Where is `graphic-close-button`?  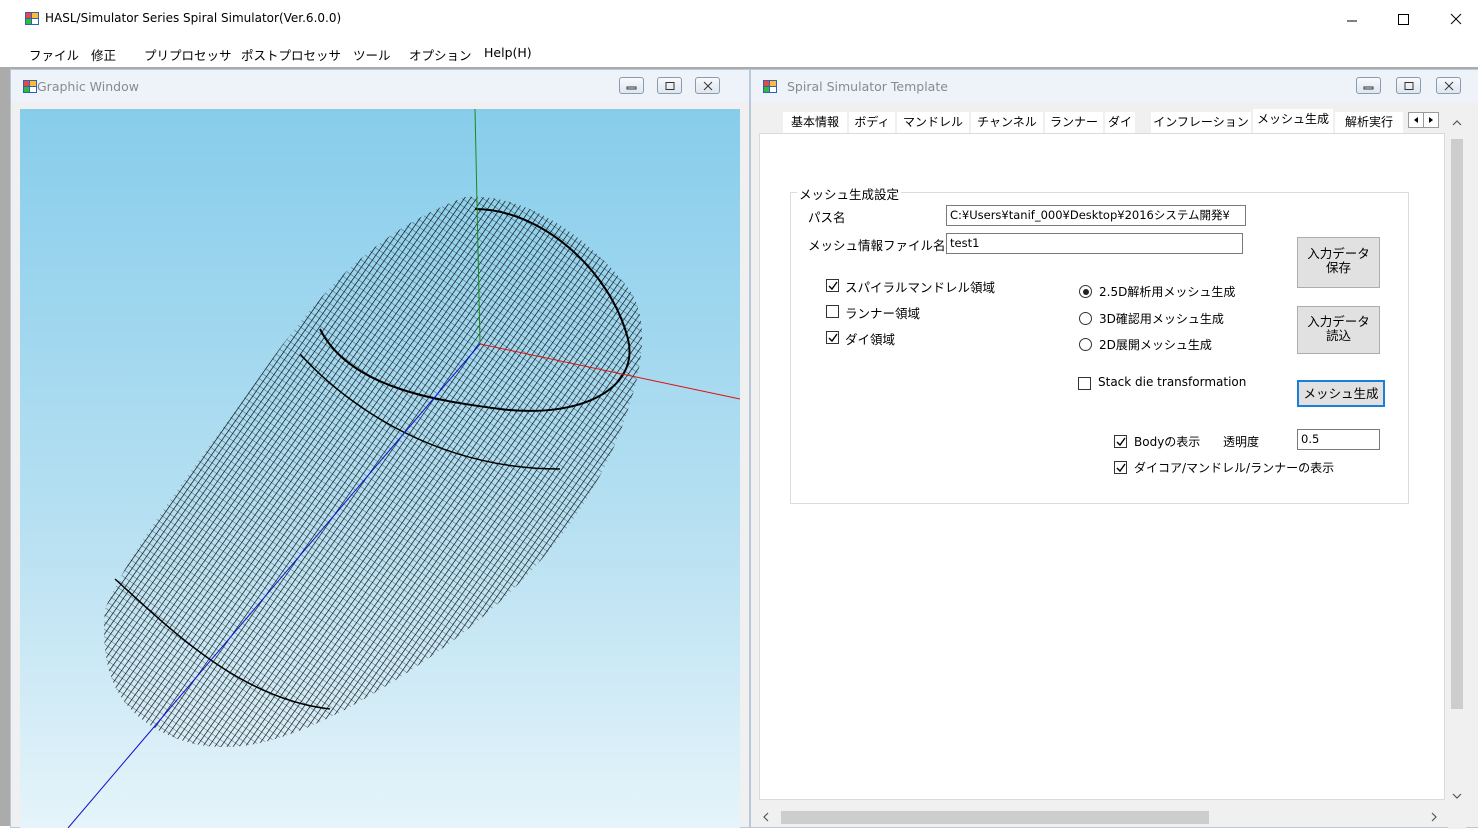 graphic-close-button is located at coordinates (707, 85).